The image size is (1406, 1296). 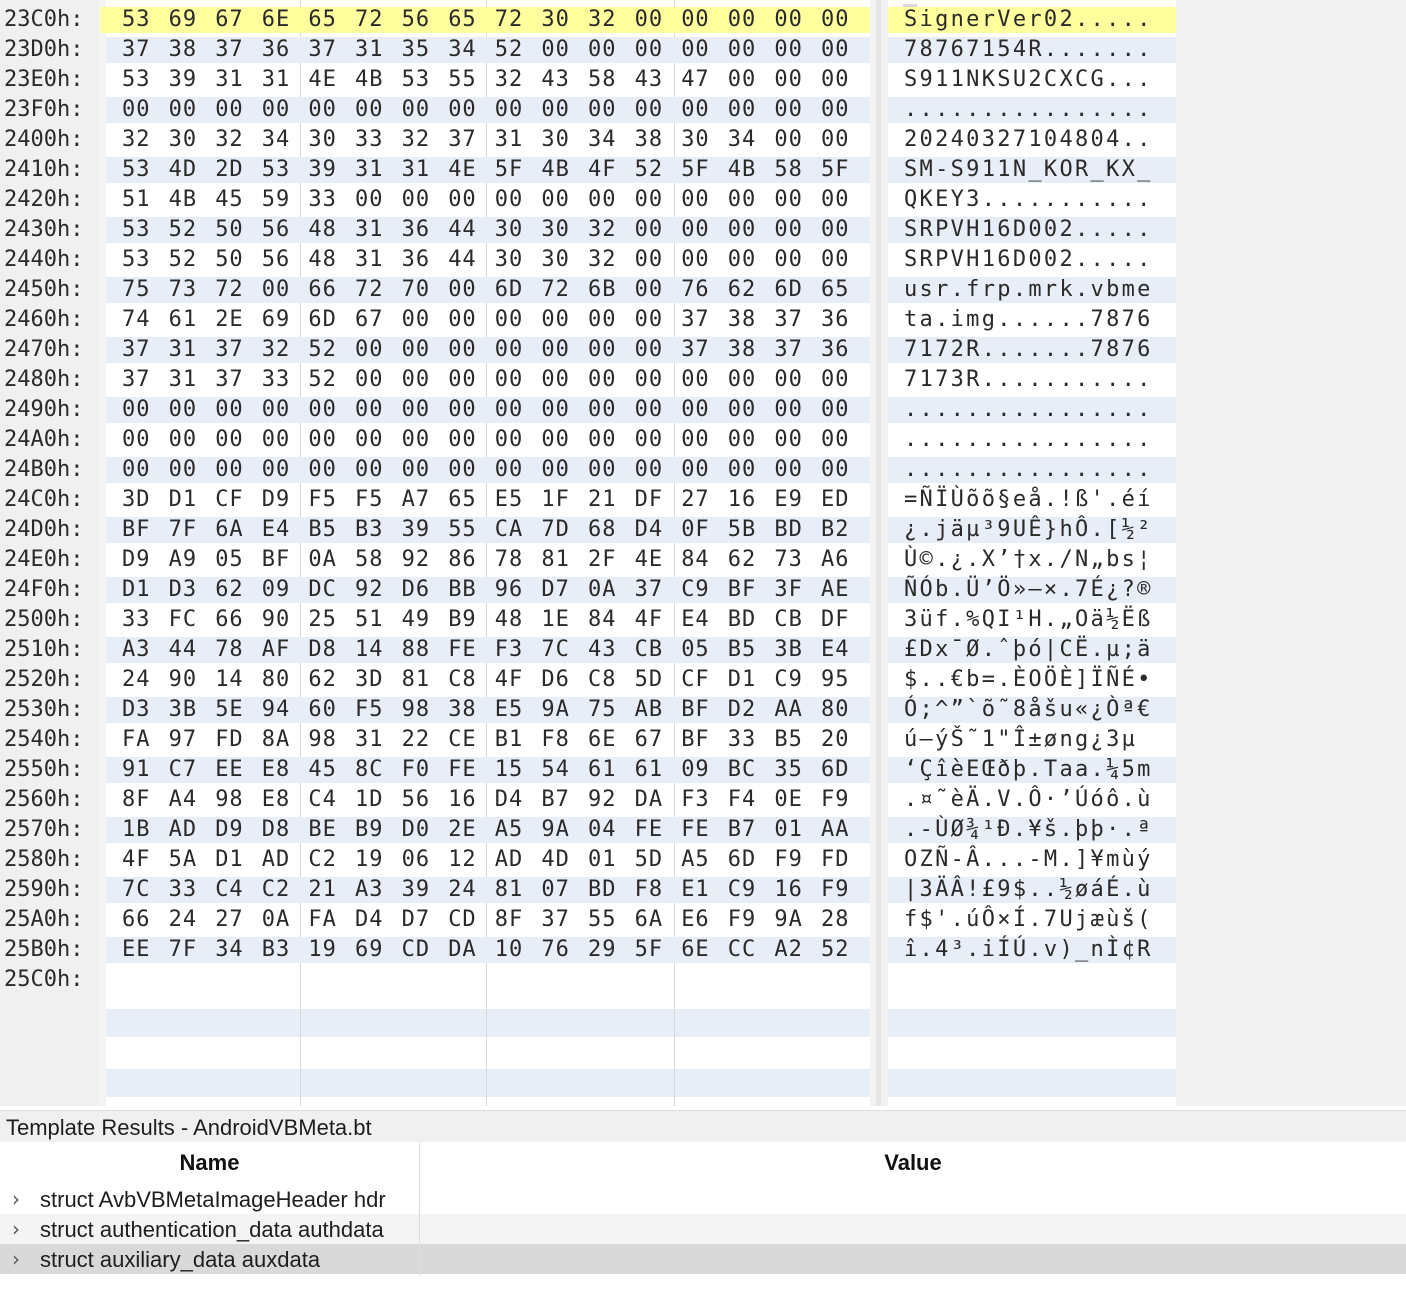 What do you see at coordinates (555, 20) in the screenshot?
I see `hex-byte: 30` at bounding box center [555, 20].